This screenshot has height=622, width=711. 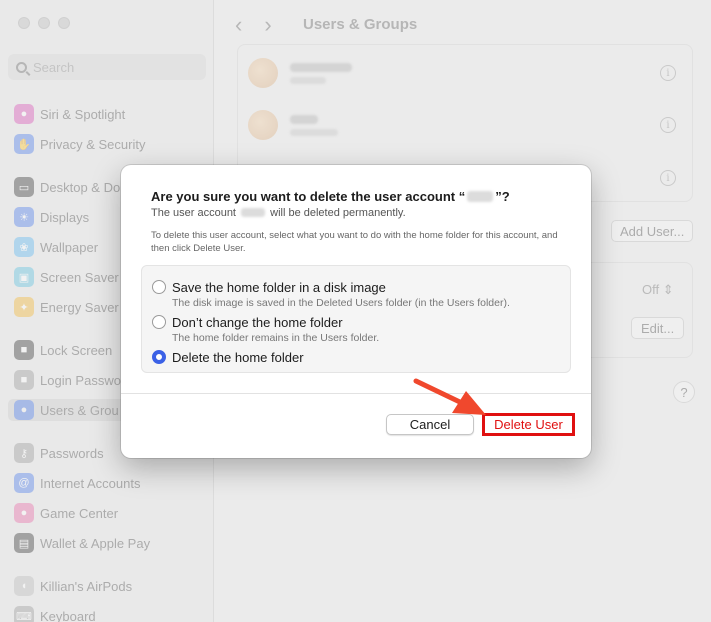 I want to click on option-dont-change: Don’t change the home folder, so click(x=247, y=322).